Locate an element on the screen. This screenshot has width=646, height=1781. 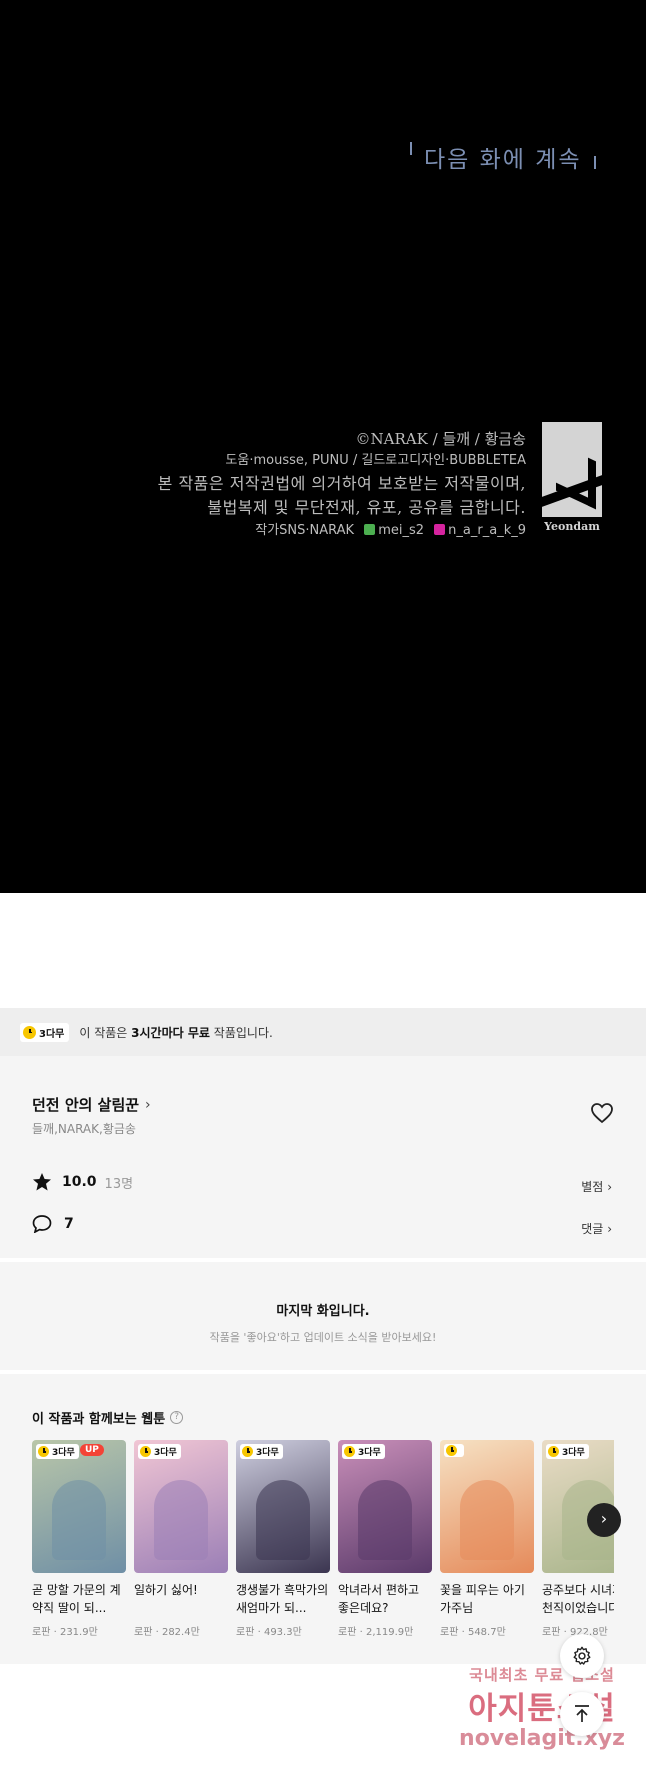
quote-mark-left is located at coordinates (411, 148).